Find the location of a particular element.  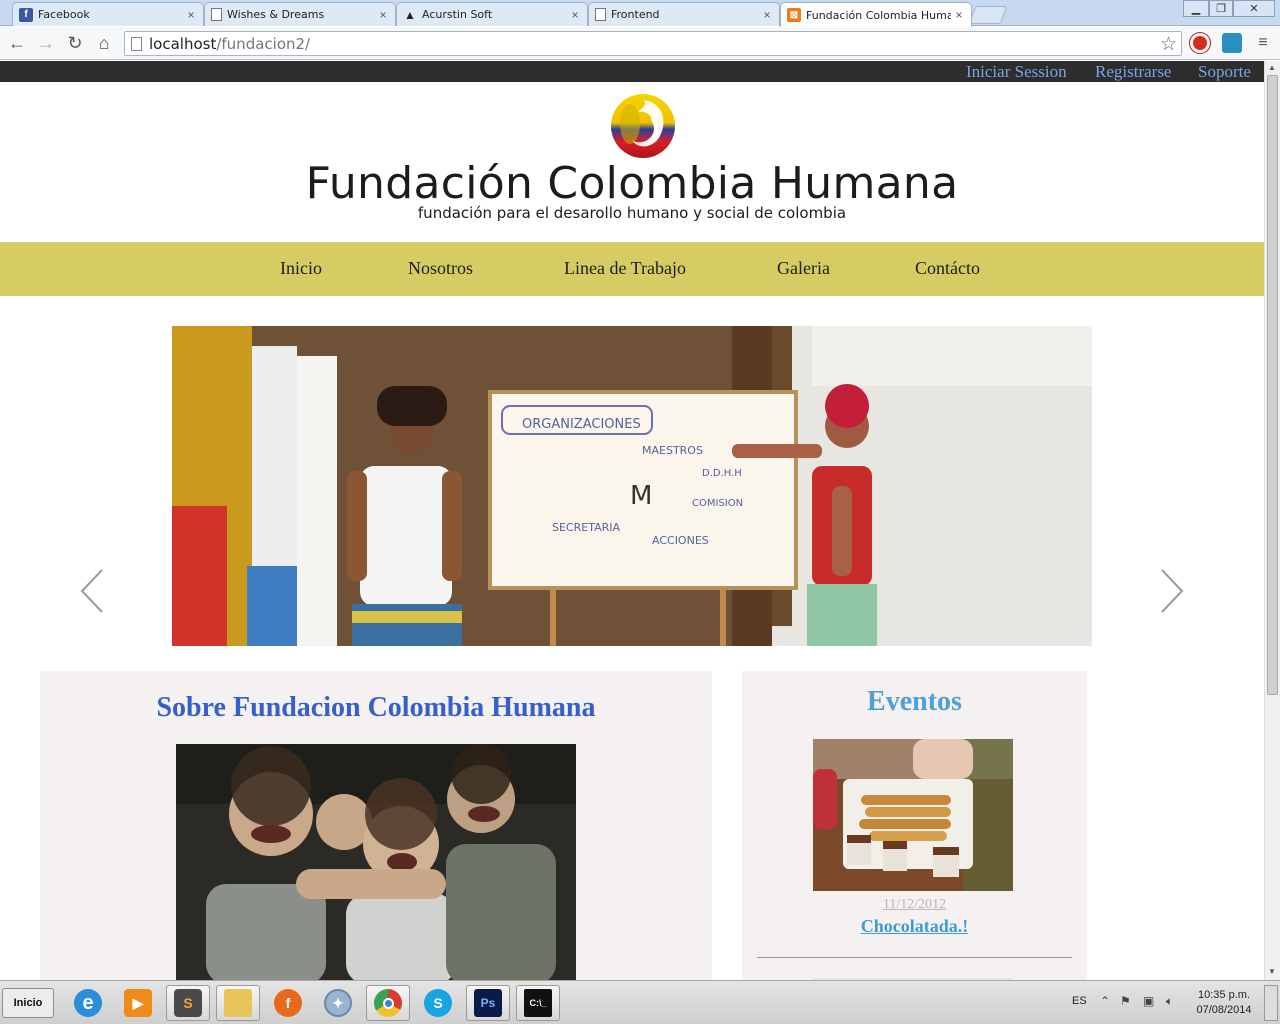

tab-title: Fundación Colombia Humana is located at coordinates (878, 15).